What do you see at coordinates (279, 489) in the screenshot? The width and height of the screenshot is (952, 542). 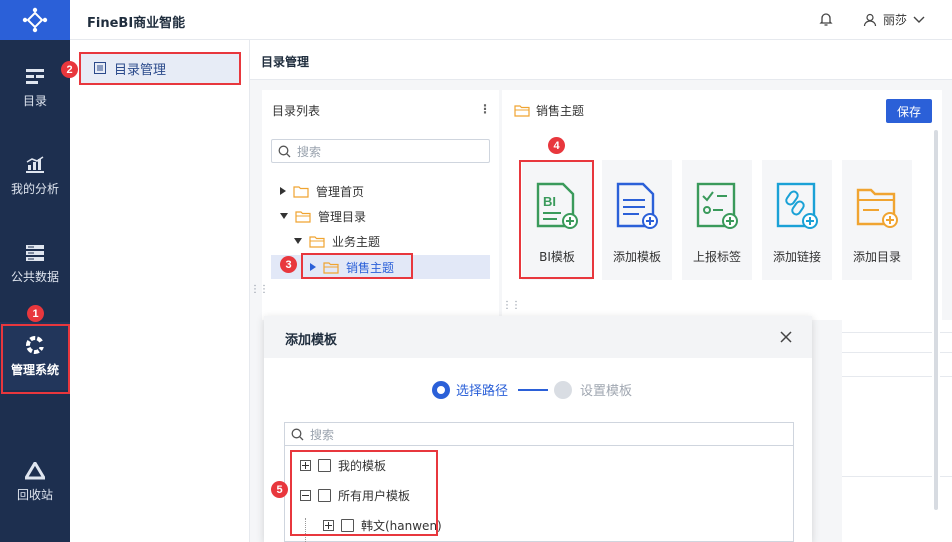 I see `annotation-badge-5: 5` at bounding box center [279, 489].